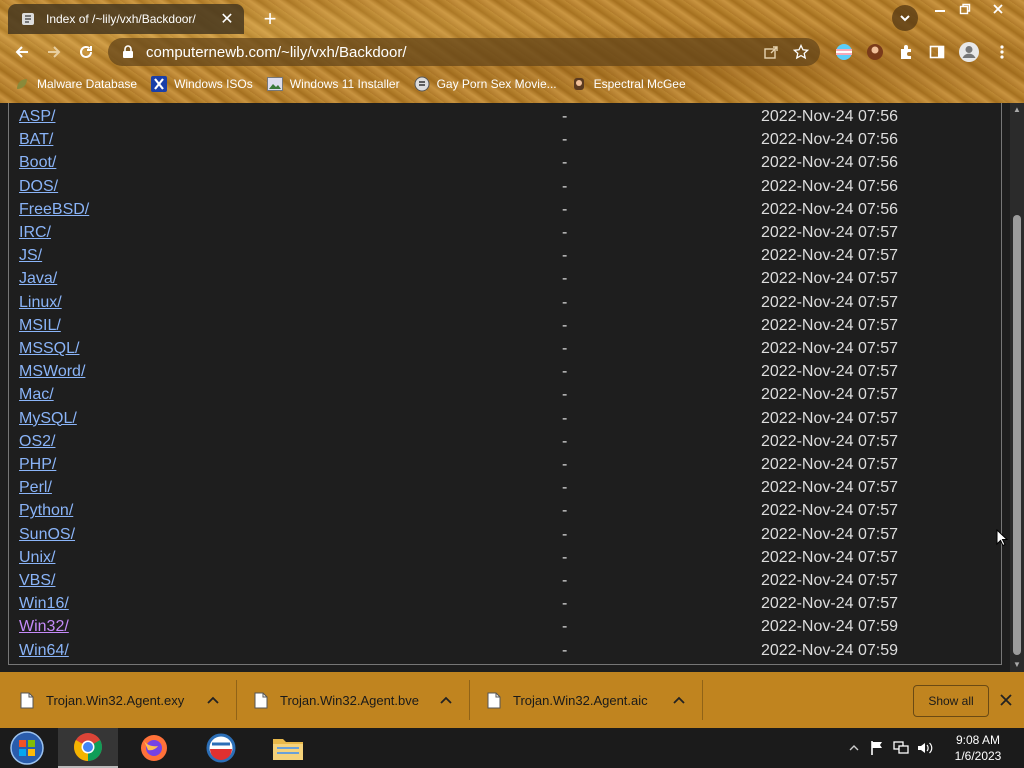 This screenshot has height=768, width=1024. What do you see at coordinates (505, 441) in the screenshot?
I see `listing-row: OS2/ - 2022-Nov-24 07:57` at bounding box center [505, 441].